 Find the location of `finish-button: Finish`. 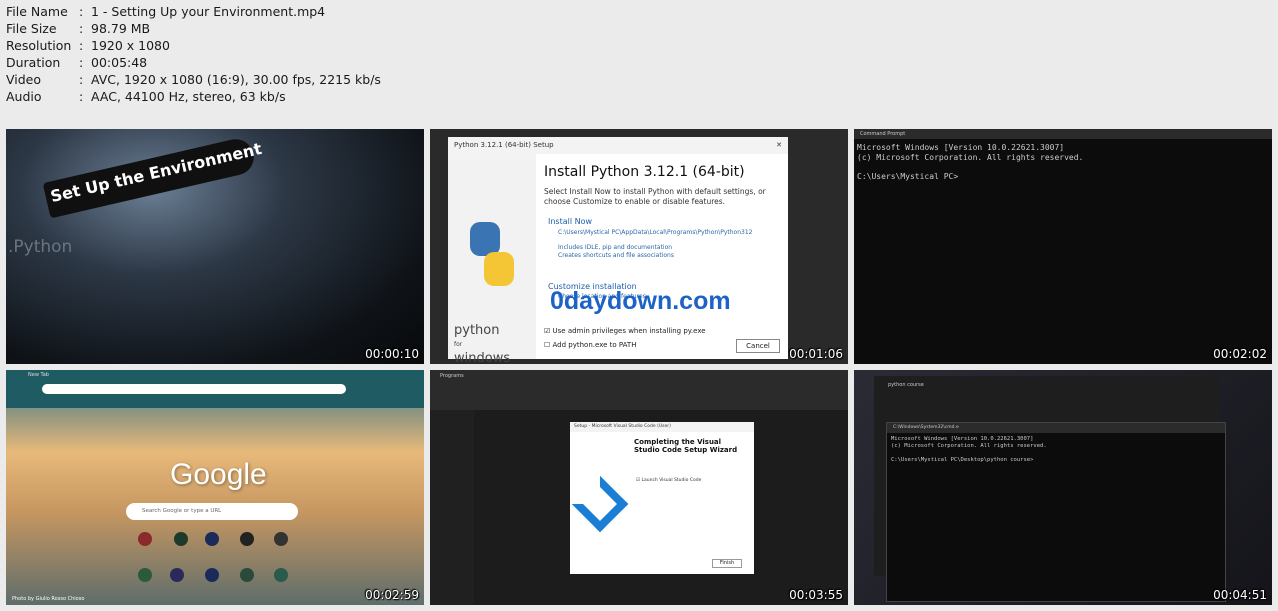

finish-button: Finish is located at coordinates (727, 563).